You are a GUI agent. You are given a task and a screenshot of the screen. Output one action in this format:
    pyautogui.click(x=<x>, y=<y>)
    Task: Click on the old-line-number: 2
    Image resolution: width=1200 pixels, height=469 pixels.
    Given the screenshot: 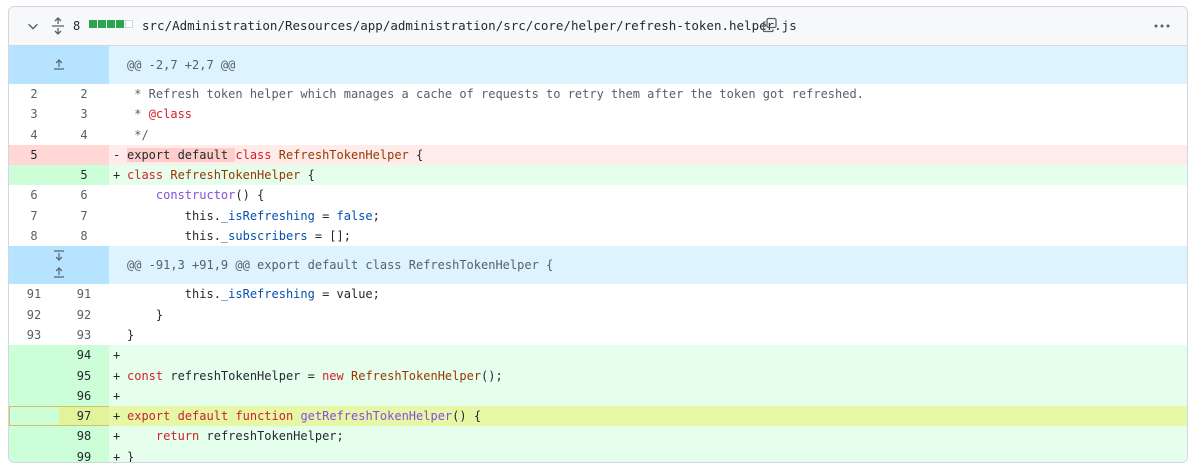 What is the action you would take?
    pyautogui.click(x=34, y=94)
    